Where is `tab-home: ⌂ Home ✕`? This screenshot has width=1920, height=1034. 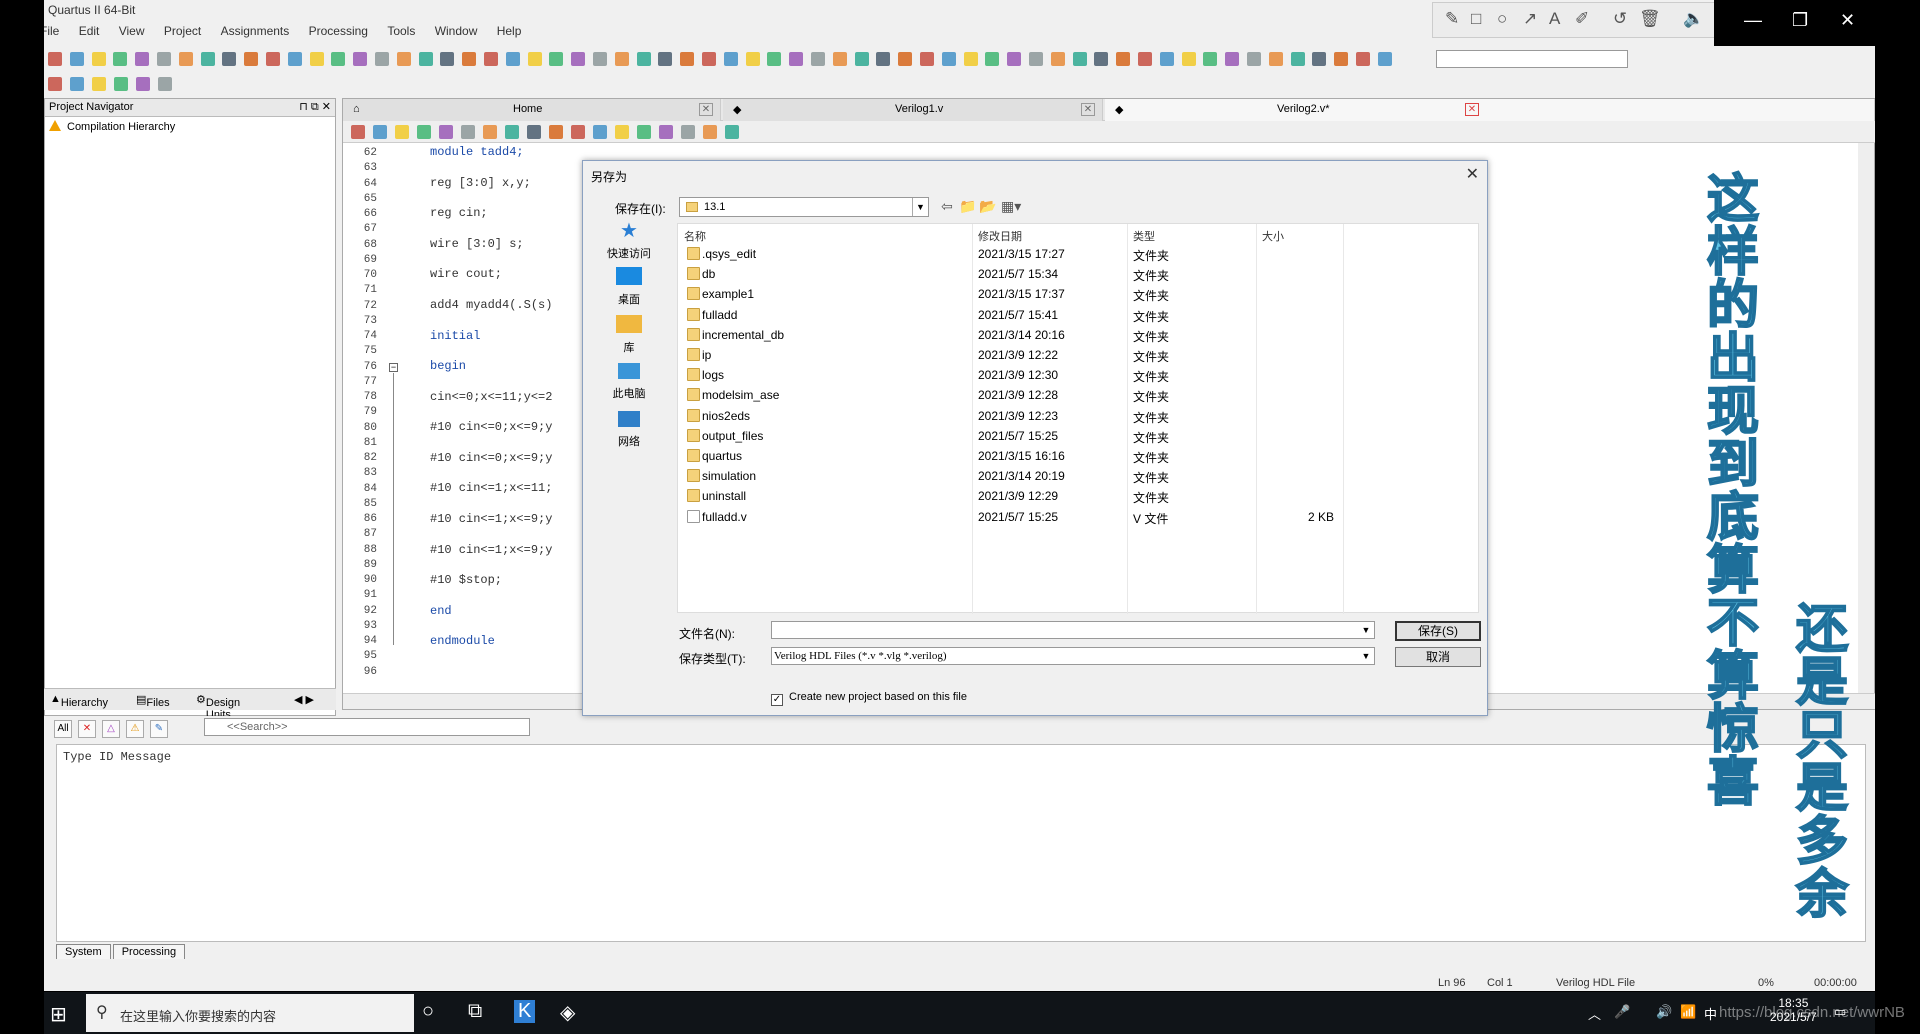 tab-home: ⌂ Home ✕ is located at coordinates (532, 110).